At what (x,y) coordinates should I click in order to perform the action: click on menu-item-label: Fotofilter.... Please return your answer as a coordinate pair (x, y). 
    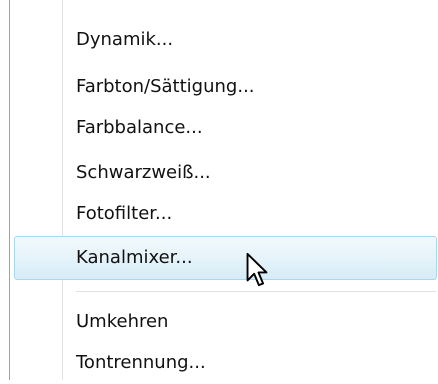
    Looking at the image, I should click on (124, 213).